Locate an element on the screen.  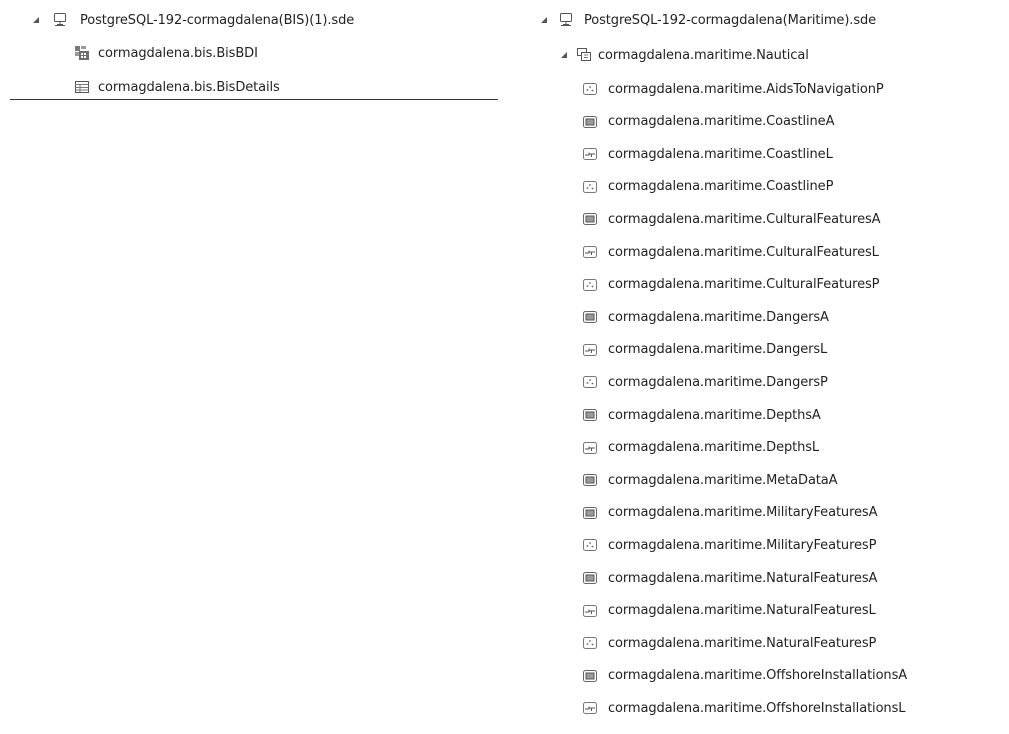
tree-node-connection-bis: PostgreSQL-192-cormagdalena(BIS)(1).sde is located at coordinates (192, 20).